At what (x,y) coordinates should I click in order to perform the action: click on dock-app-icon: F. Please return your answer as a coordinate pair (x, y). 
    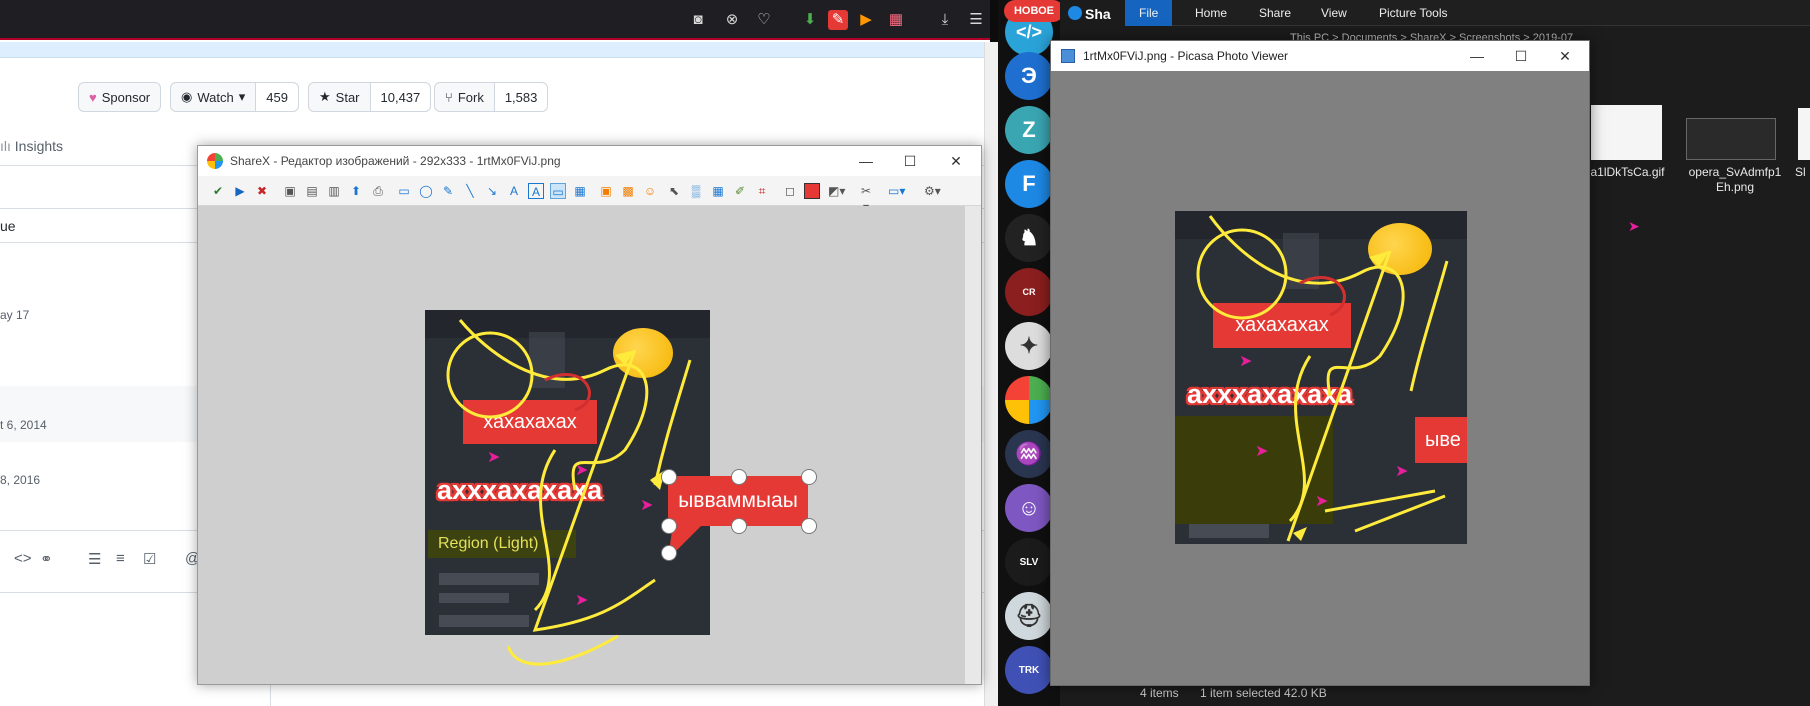
    Looking at the image, I should click on (1029, 184).